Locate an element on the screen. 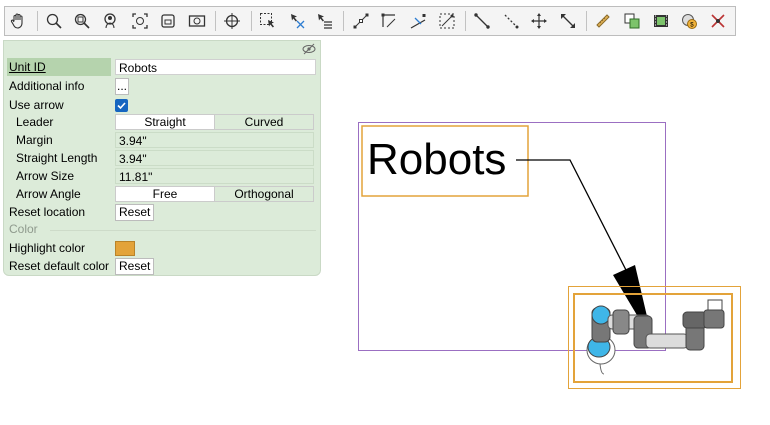 The width and height of the screenshot is (770, 425). select-icon is located at coordinates (268, 21).